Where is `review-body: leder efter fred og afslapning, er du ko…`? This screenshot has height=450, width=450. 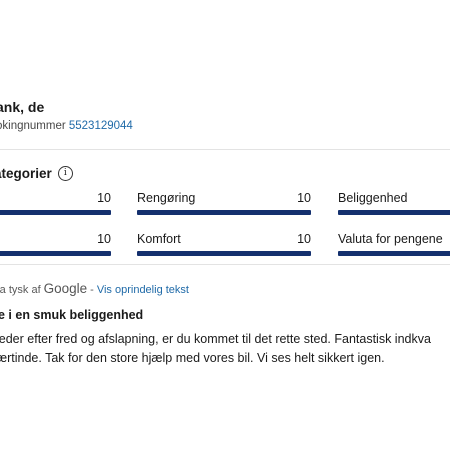 review-body: leder efter fred og afslapning, er du ko… is located at coordinates (225, 349).